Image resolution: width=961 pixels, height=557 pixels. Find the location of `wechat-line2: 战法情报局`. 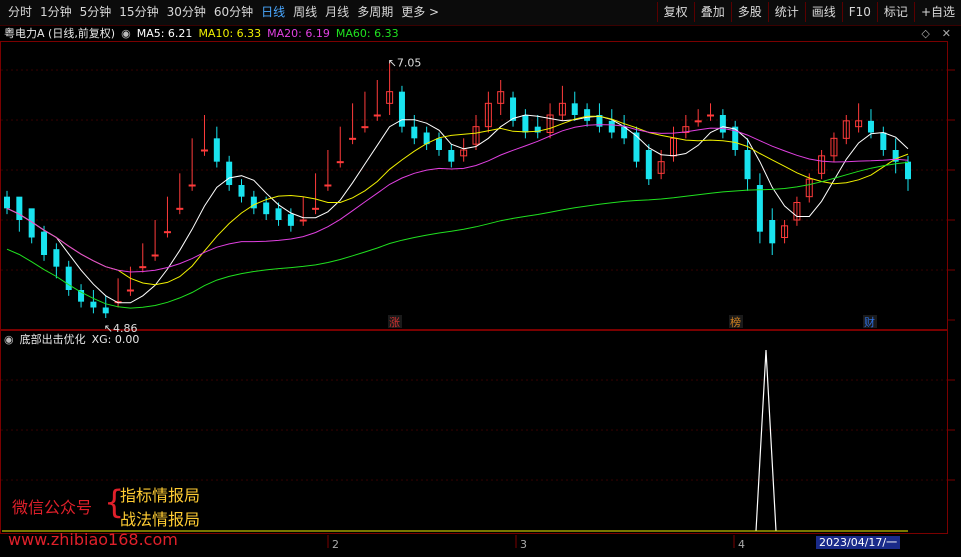

wechat-line2: 战法情报局 is located at coordinates (160, 519).